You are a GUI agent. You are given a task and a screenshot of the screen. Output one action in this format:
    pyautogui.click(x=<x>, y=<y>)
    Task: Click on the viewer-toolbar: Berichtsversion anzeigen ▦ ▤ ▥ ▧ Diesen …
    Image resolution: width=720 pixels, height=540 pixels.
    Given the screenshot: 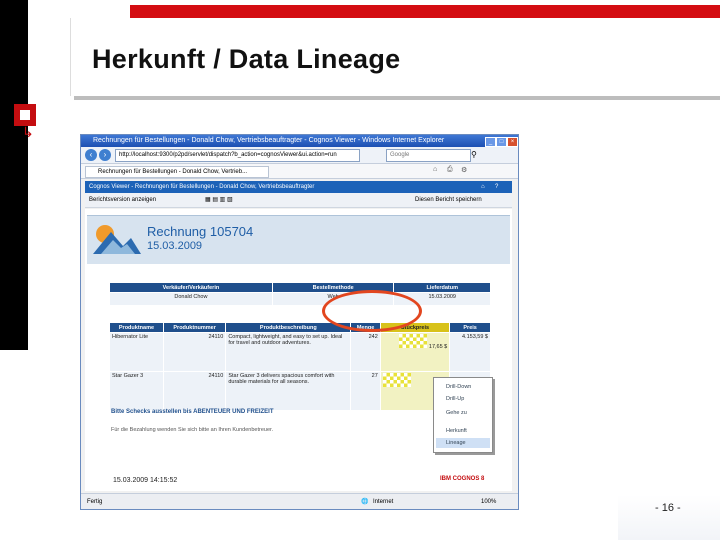 What is the action you would take?
    pyautogui.click(x=298, y=200)
    